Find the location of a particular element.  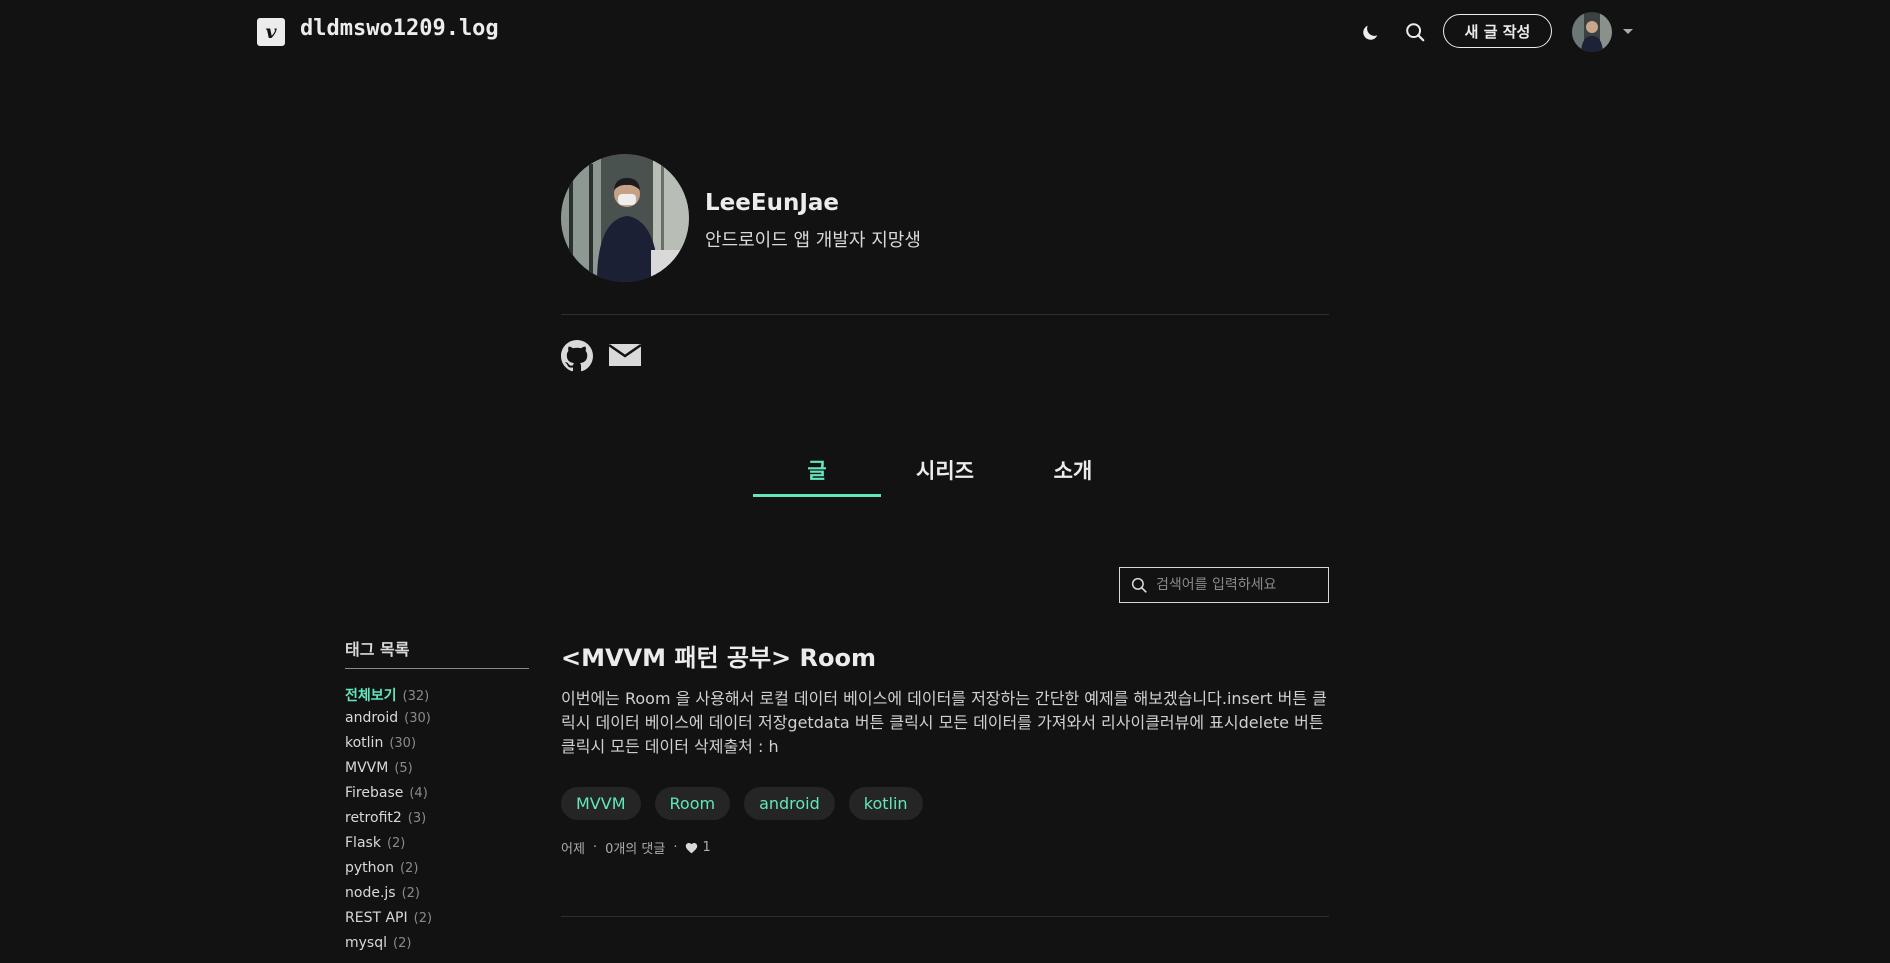

moon-icon is located at coordinates (1370, 33).